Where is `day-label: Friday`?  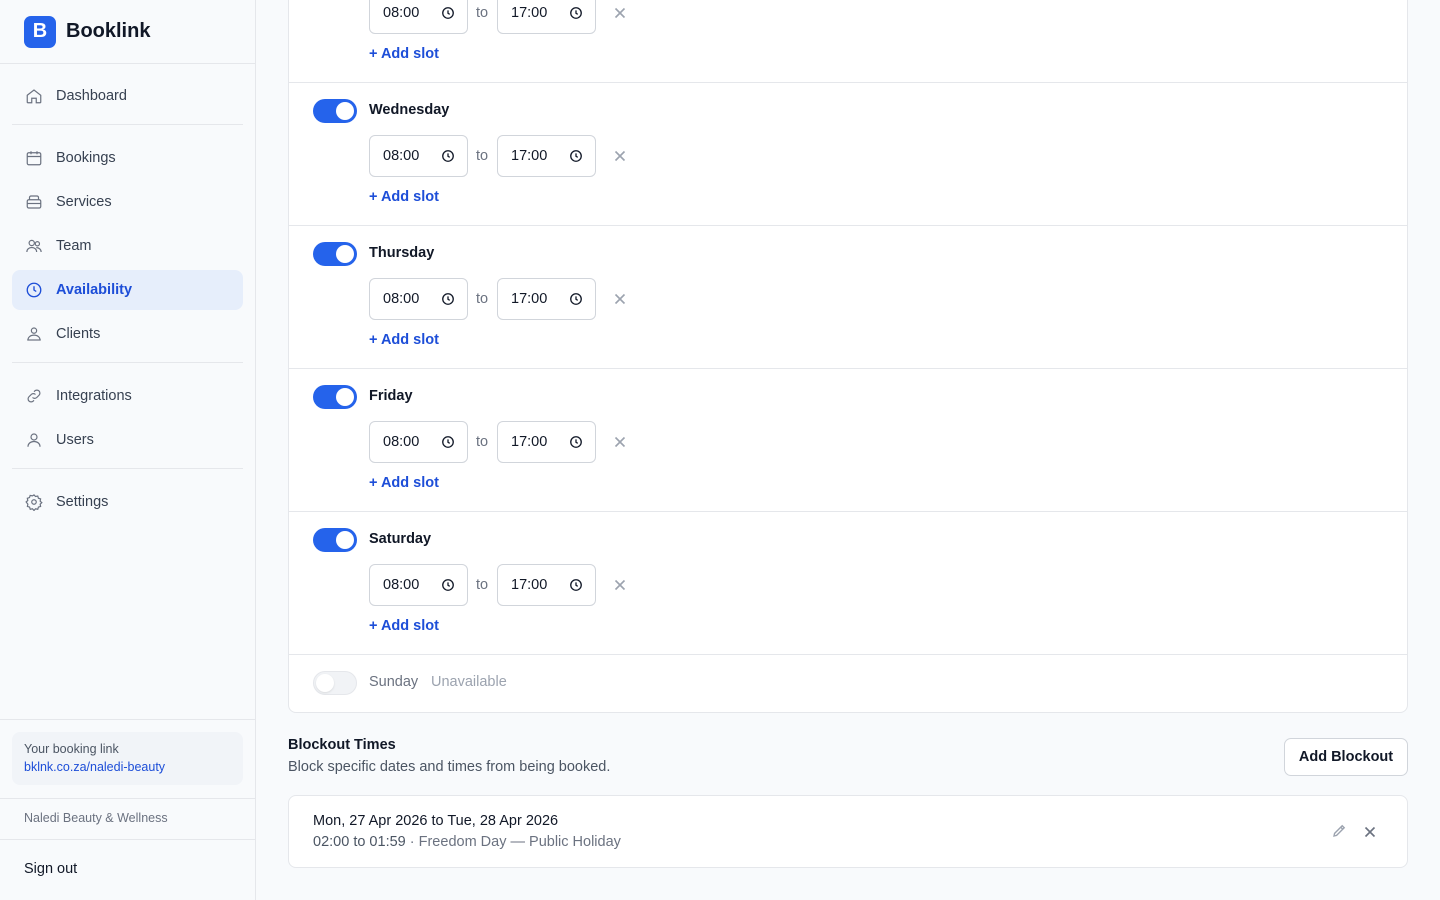 day-label: Friday is located at coordinates (391, 396).